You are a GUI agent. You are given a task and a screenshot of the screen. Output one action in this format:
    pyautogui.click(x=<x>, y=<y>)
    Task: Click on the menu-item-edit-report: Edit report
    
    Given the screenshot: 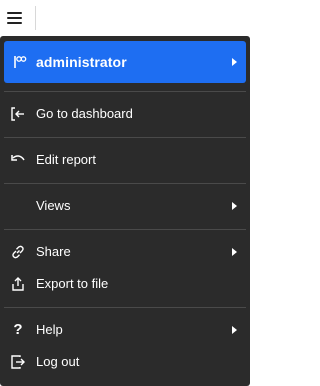 What is the action you would take?
    pyautogui.click(x=125, y=160)
    